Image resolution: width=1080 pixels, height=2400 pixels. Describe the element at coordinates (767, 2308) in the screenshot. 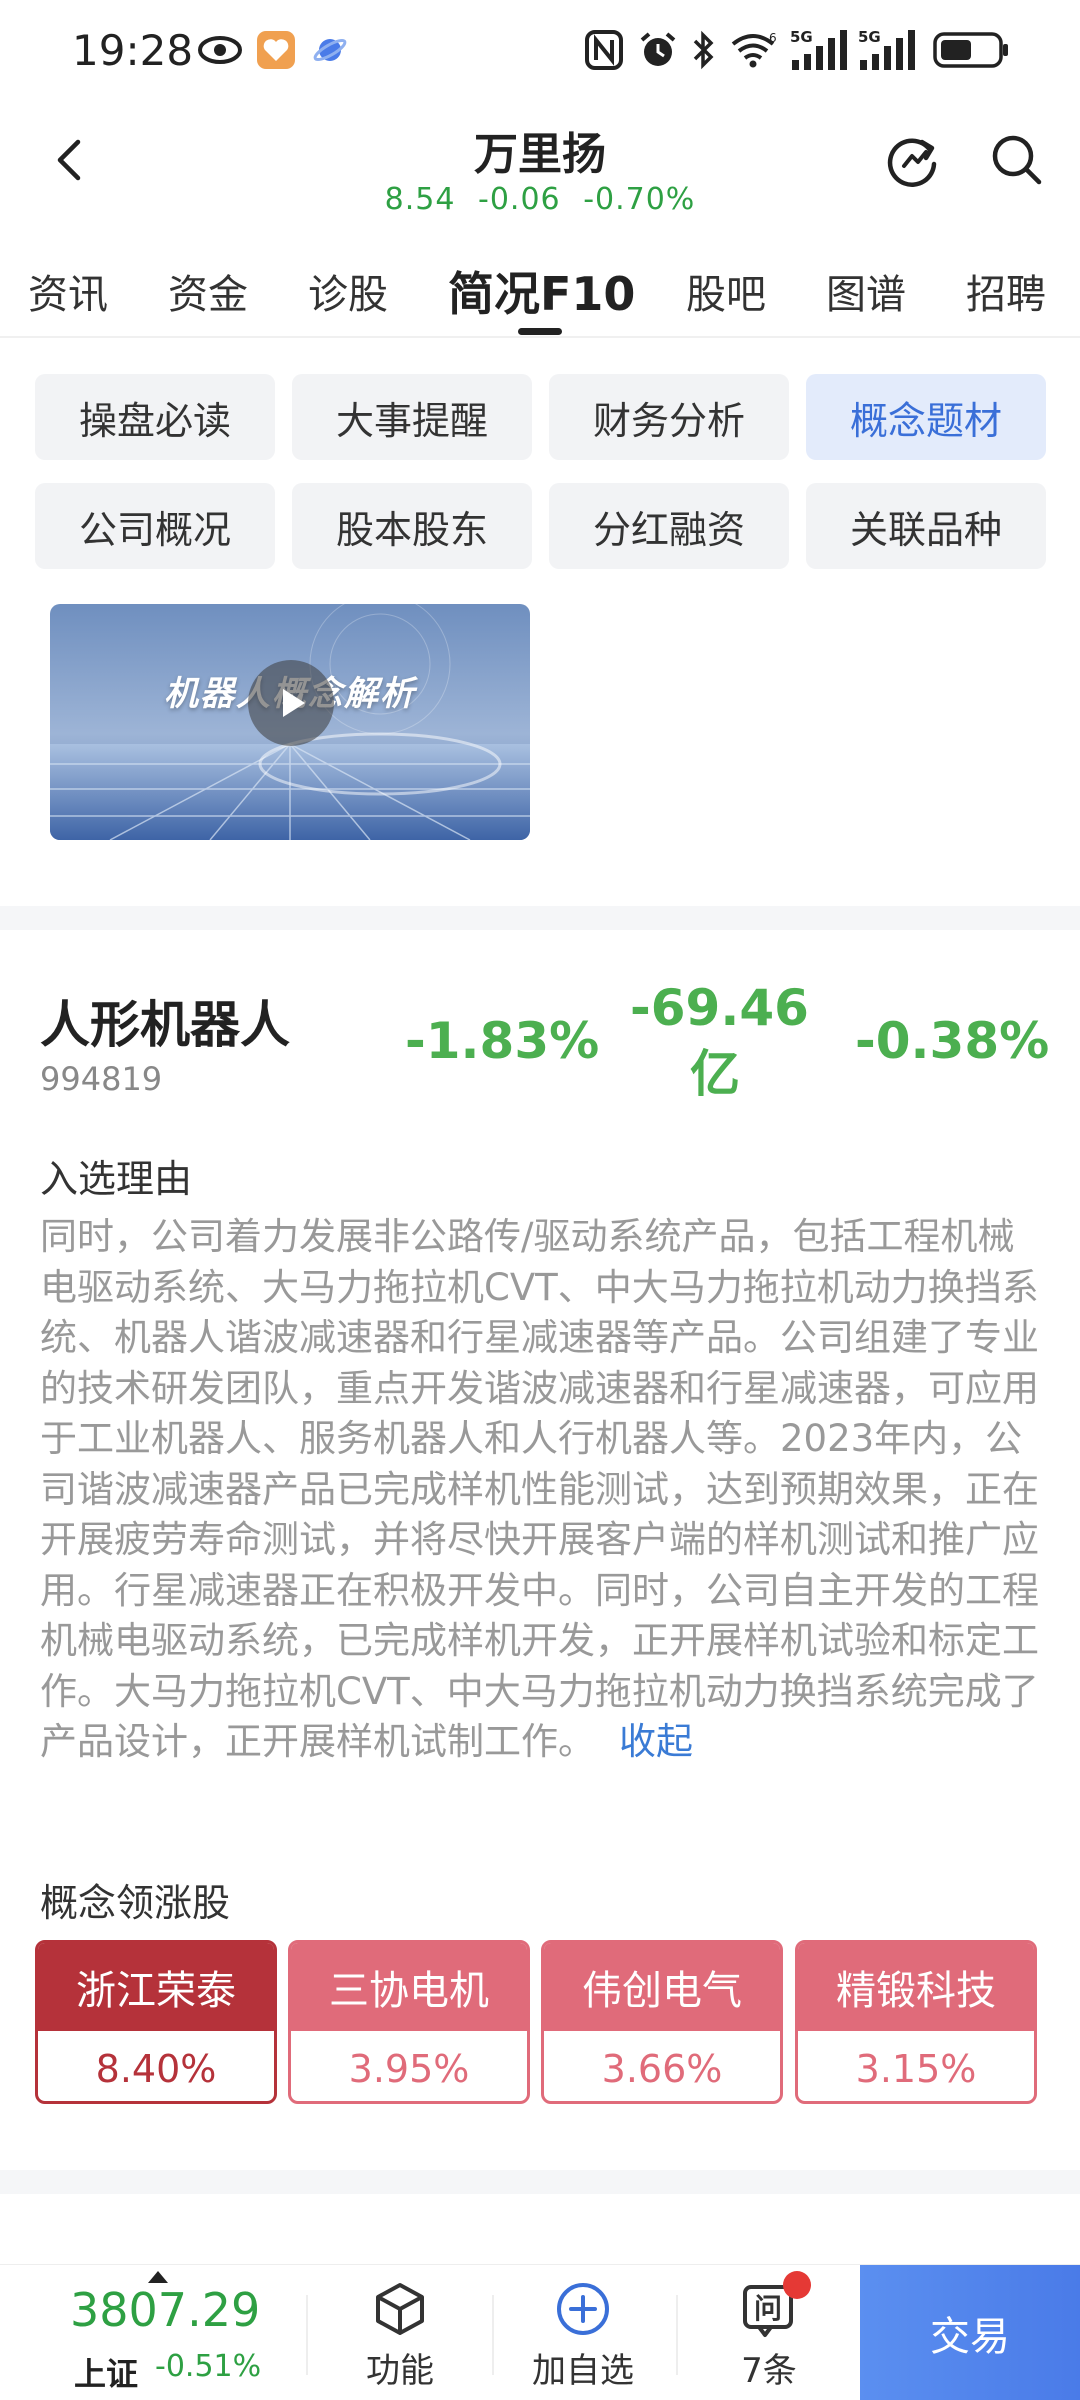

I see `ask-icon-text: 问` at that location.